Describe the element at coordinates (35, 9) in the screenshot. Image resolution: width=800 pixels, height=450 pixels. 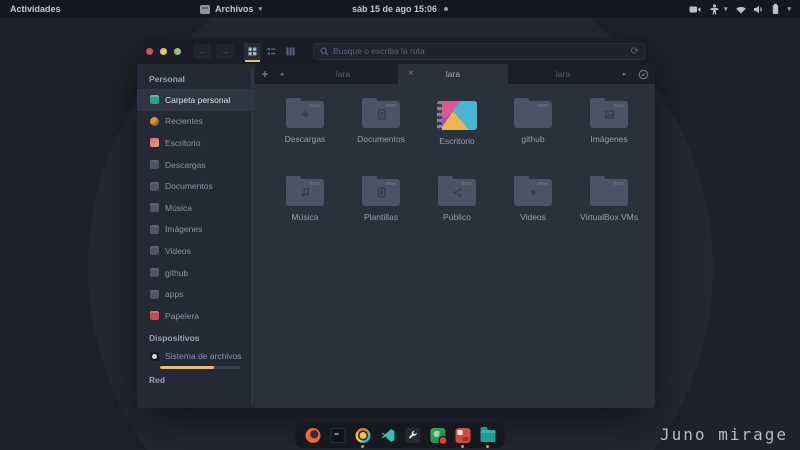
I see `activities-button: Actividades` at that location.